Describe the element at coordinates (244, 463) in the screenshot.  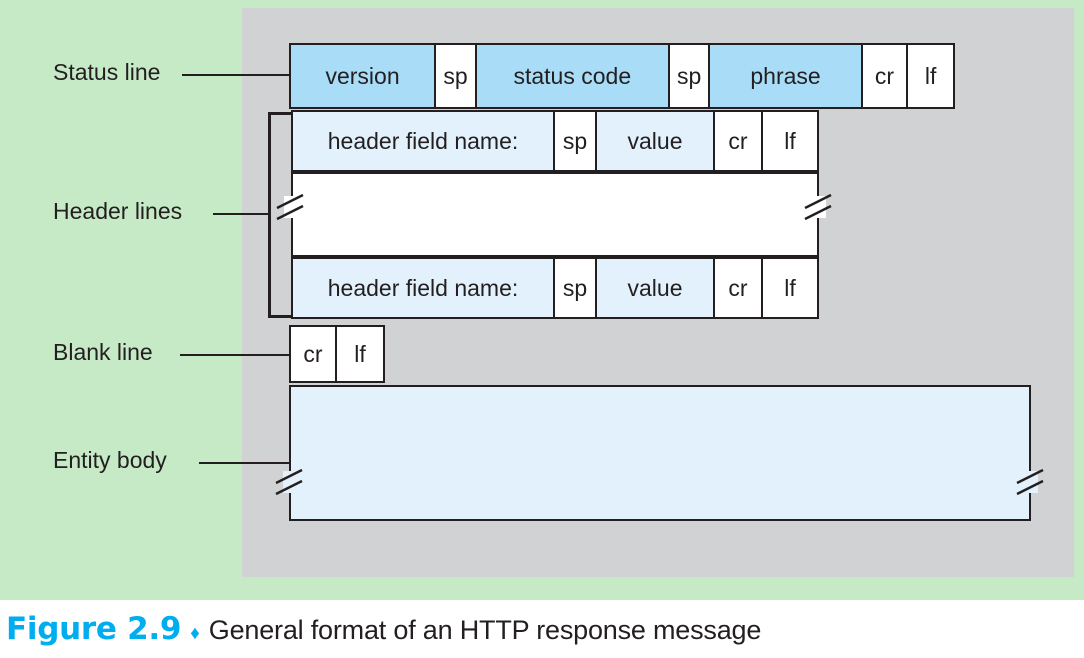
I see `leader-entity-body` at that location.